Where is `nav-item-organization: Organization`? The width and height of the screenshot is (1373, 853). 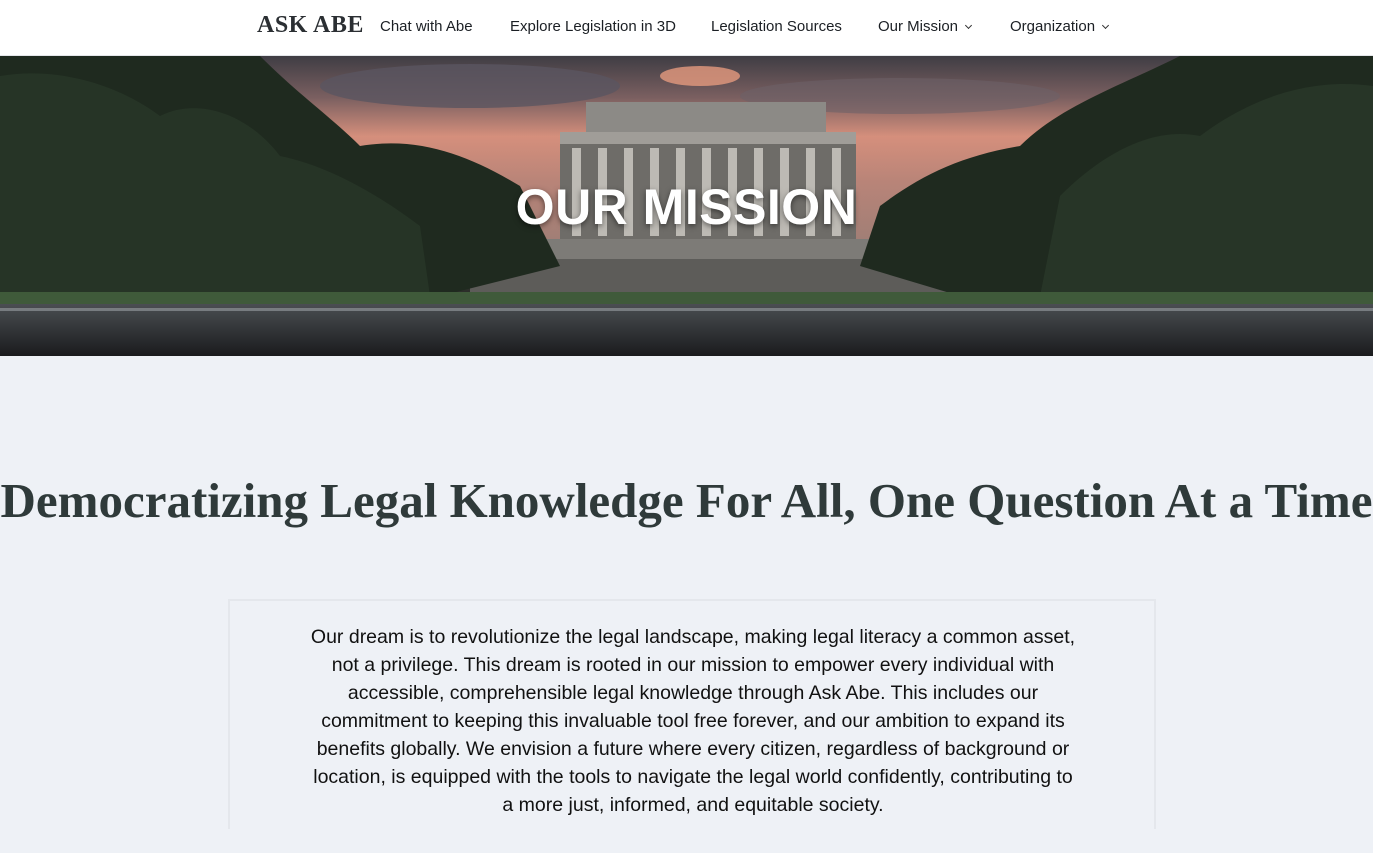
nav-item-organization: Organization is located at coordinates (1060, 26).